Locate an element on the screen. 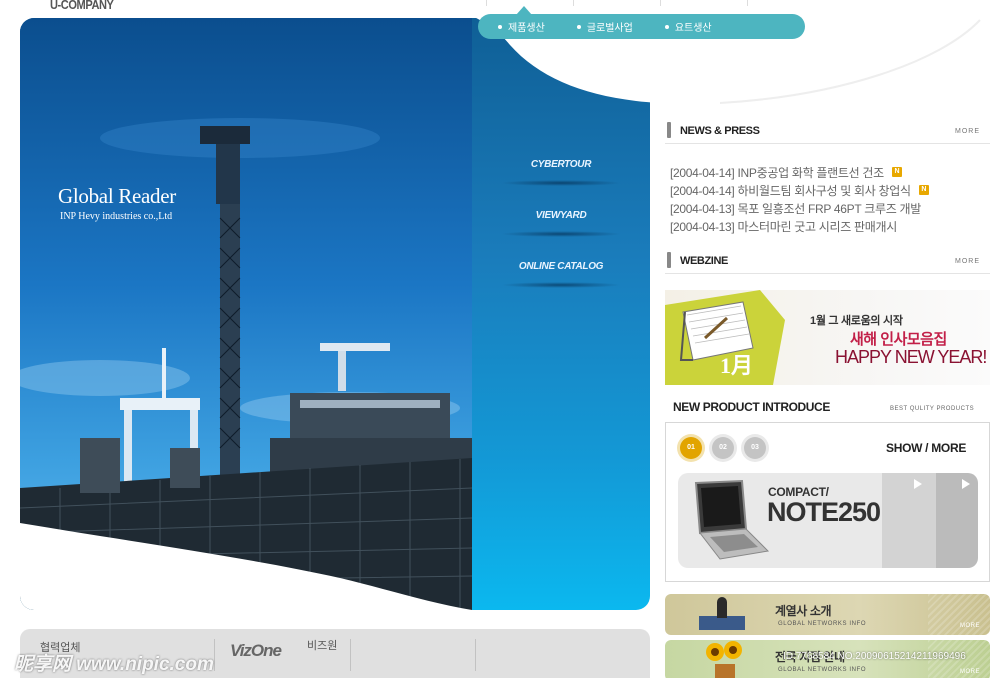 The height and width of the screenshot is (678, 1000). hero-subtitle: INP Hevy industries co.,Ltd is located at coordinates (116, 216).